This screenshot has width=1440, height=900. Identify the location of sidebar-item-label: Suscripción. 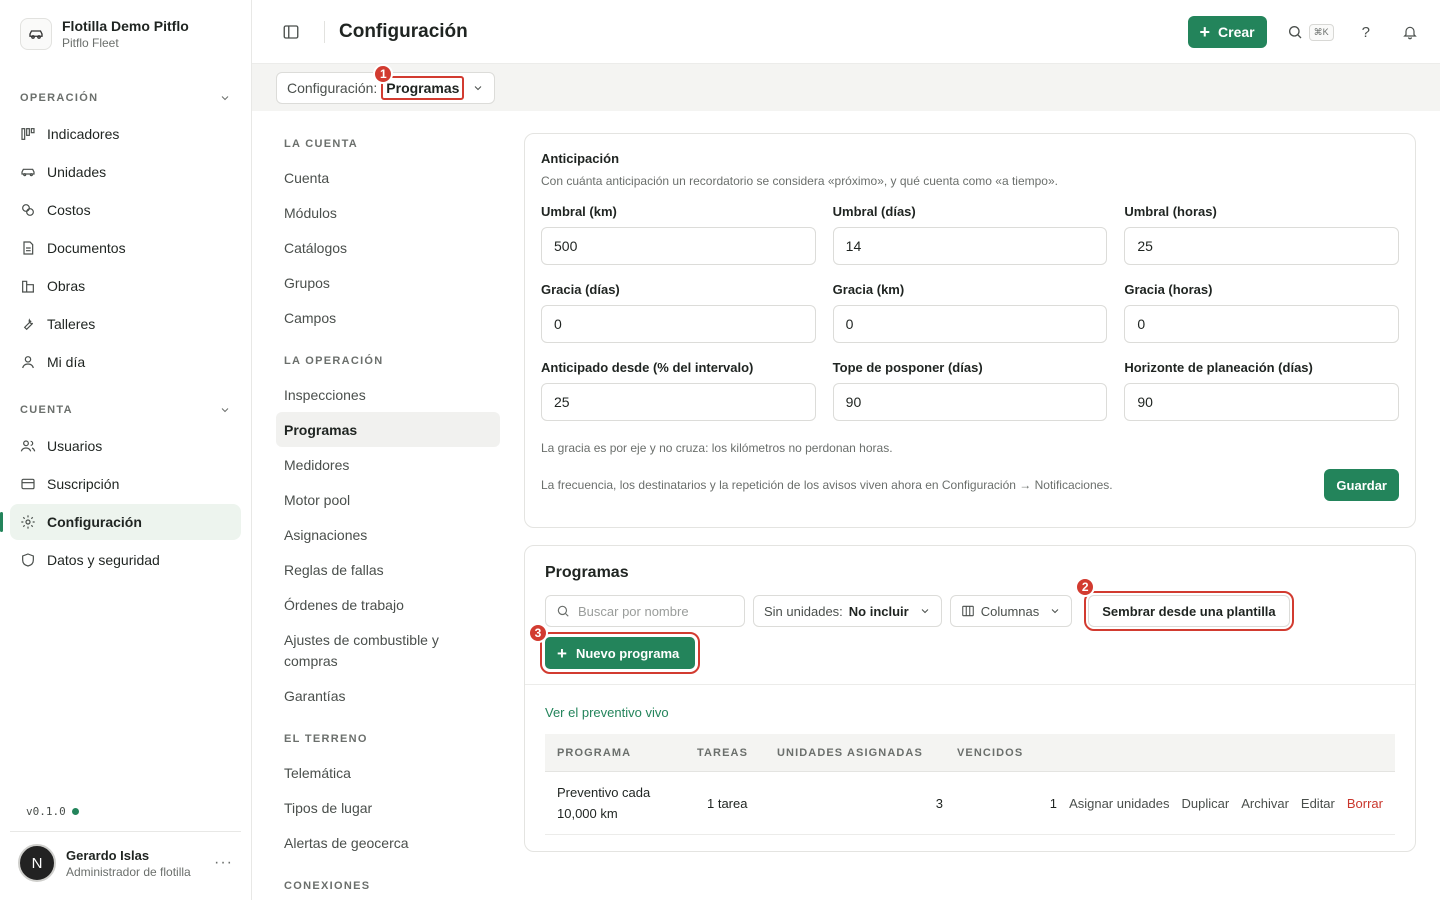
(83, 484).